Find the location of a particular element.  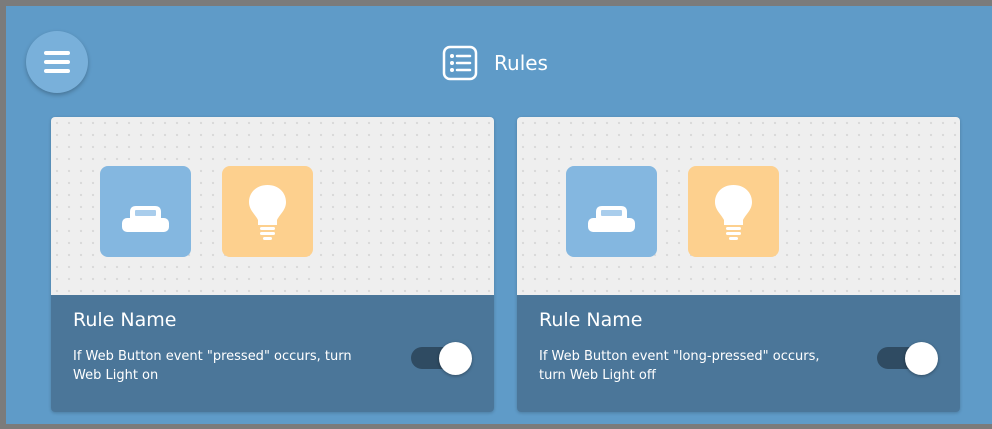

page-header: Rules is located at coordinates (499, 63).